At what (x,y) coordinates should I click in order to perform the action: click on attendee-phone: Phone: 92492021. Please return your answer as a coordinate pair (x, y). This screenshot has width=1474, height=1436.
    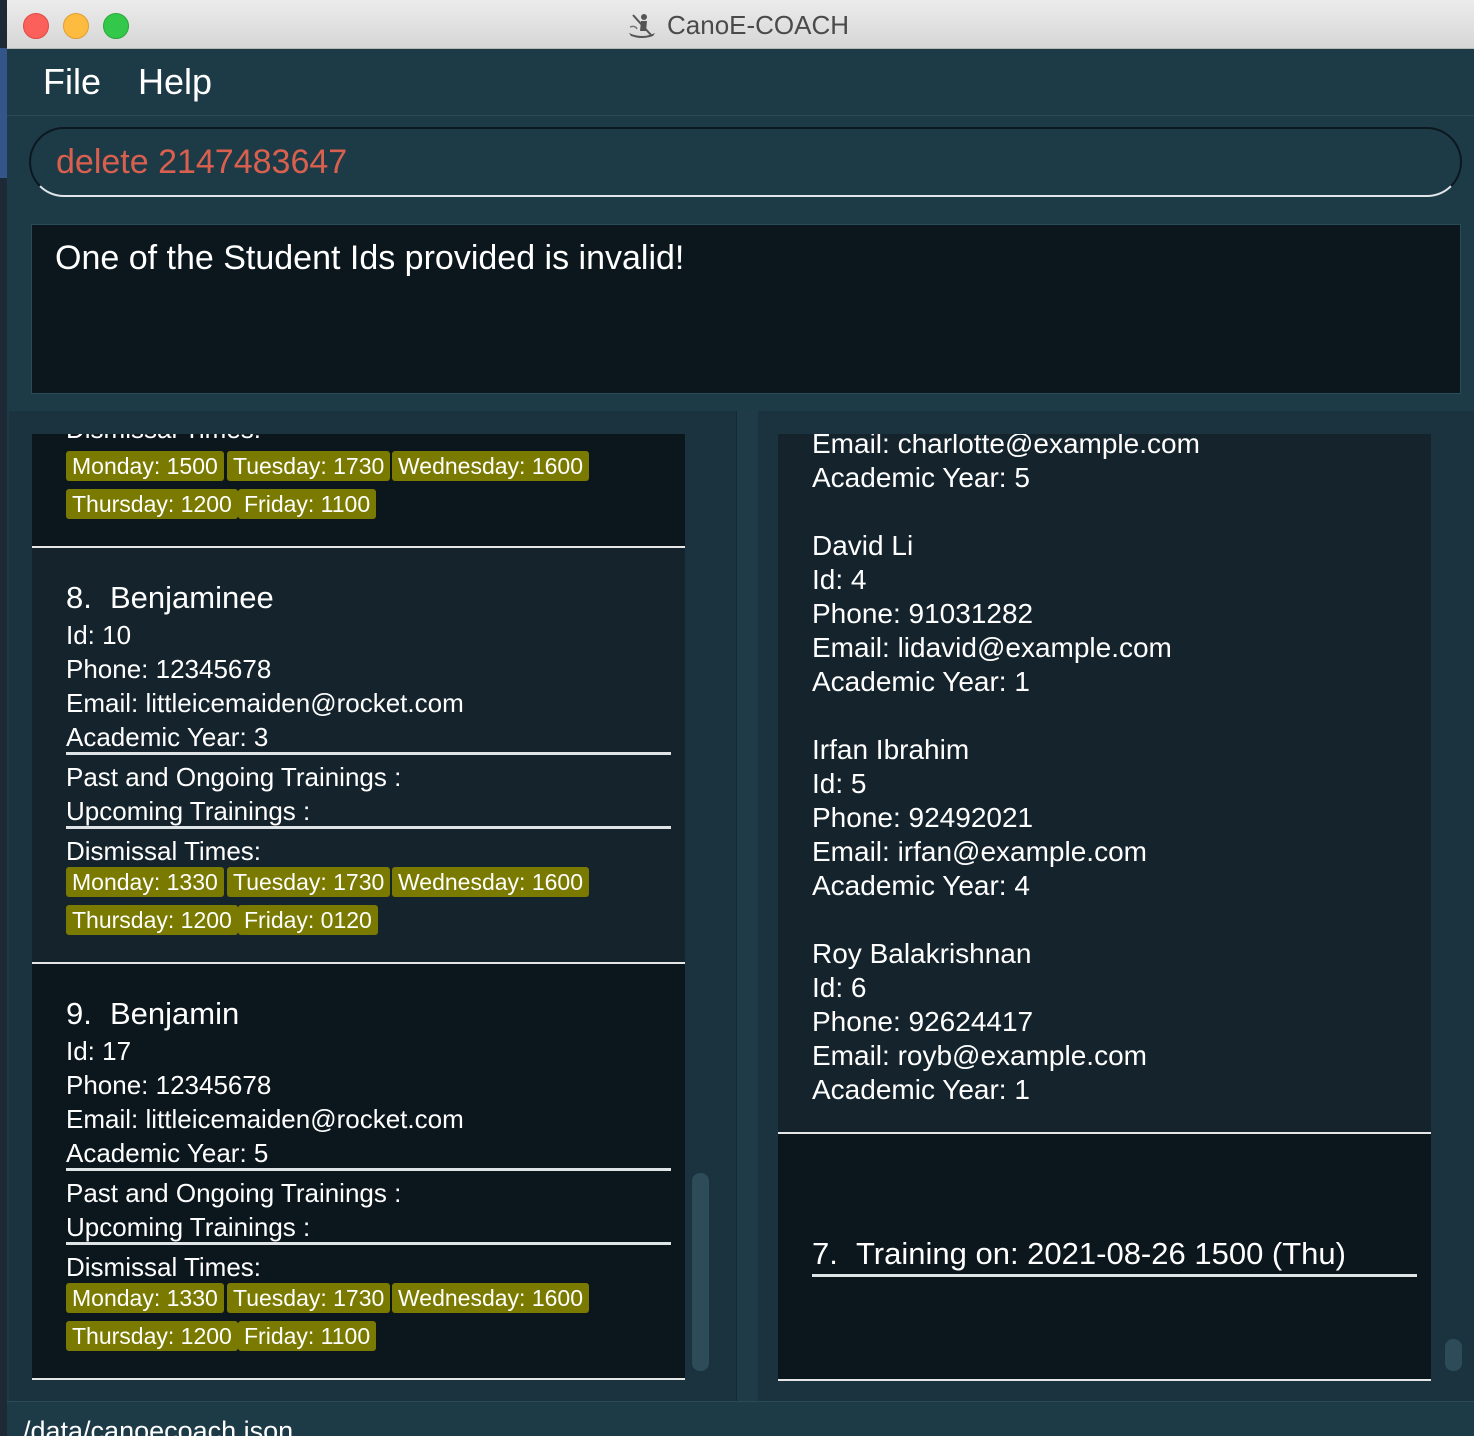
    Looking at the image, I should click on (923, 817).